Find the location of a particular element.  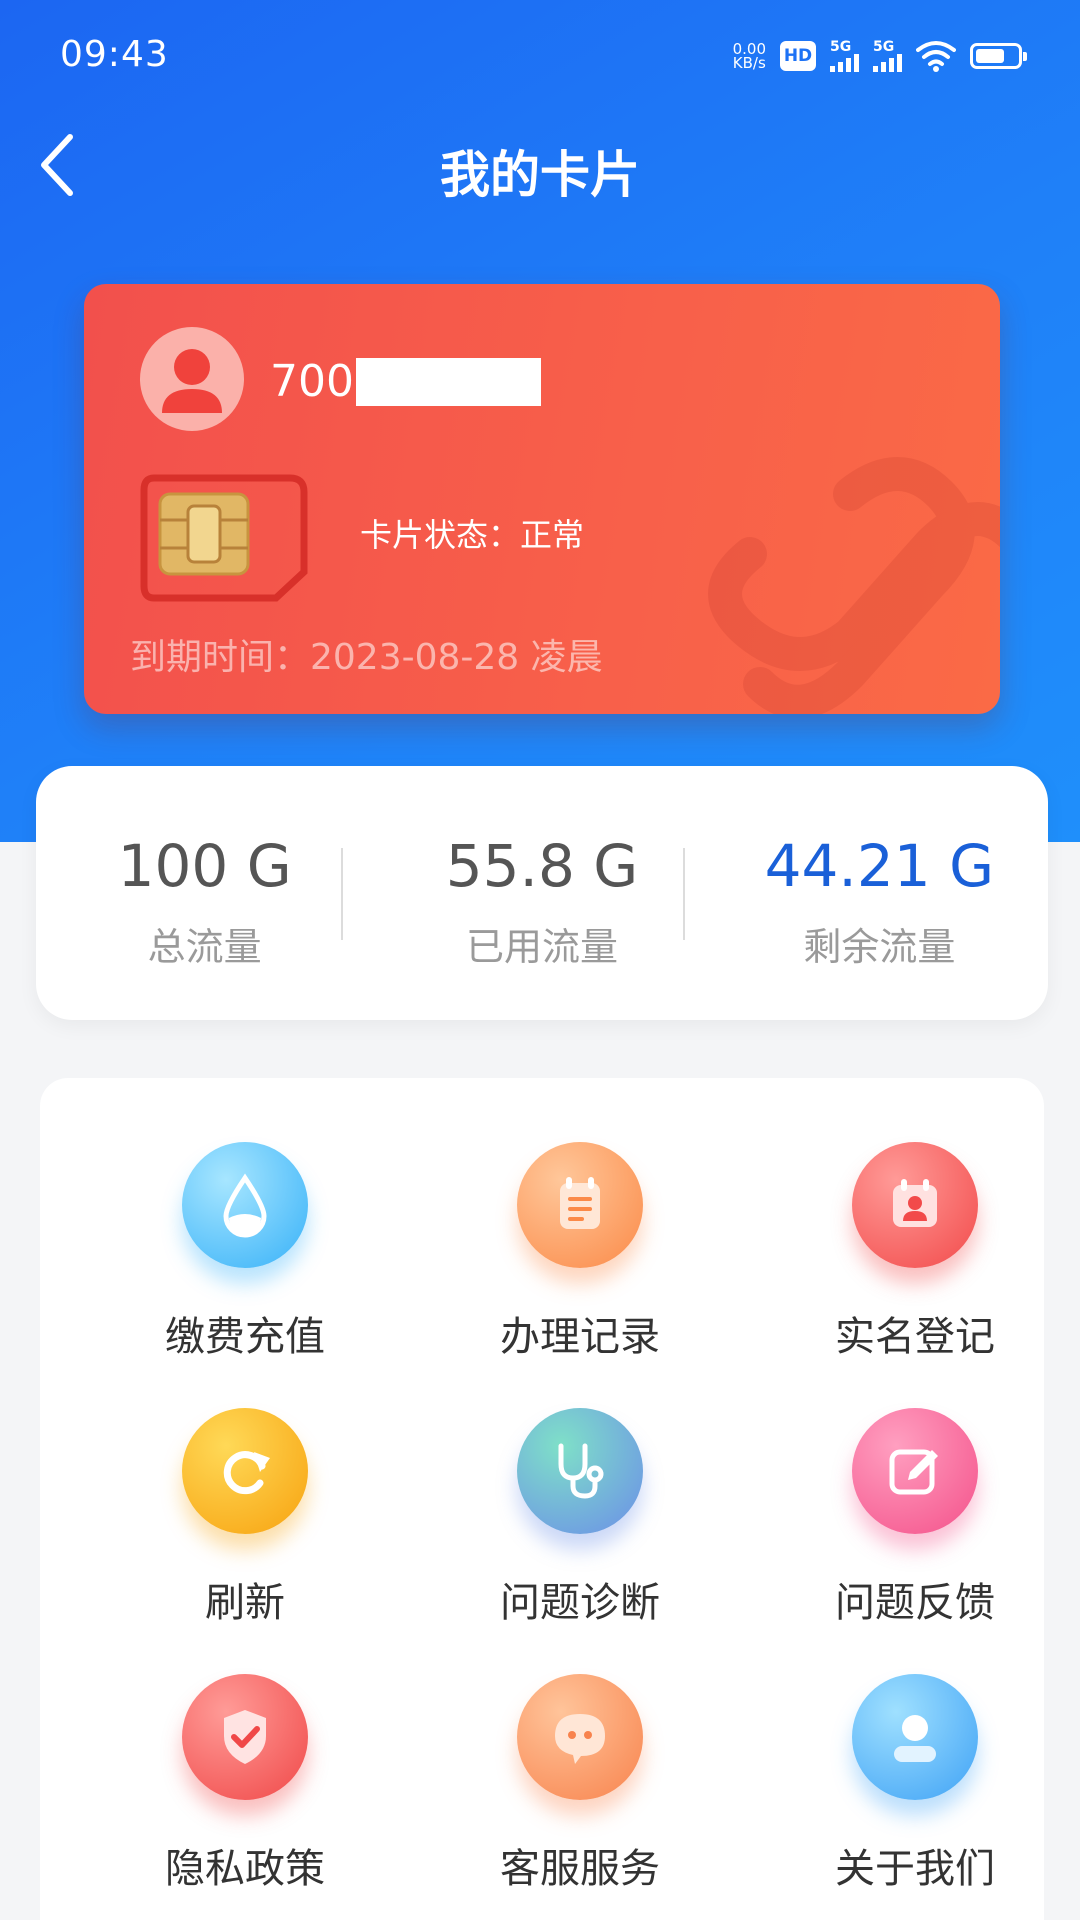

service-label: 问题诊断 is located at coordinates (580, 1603).